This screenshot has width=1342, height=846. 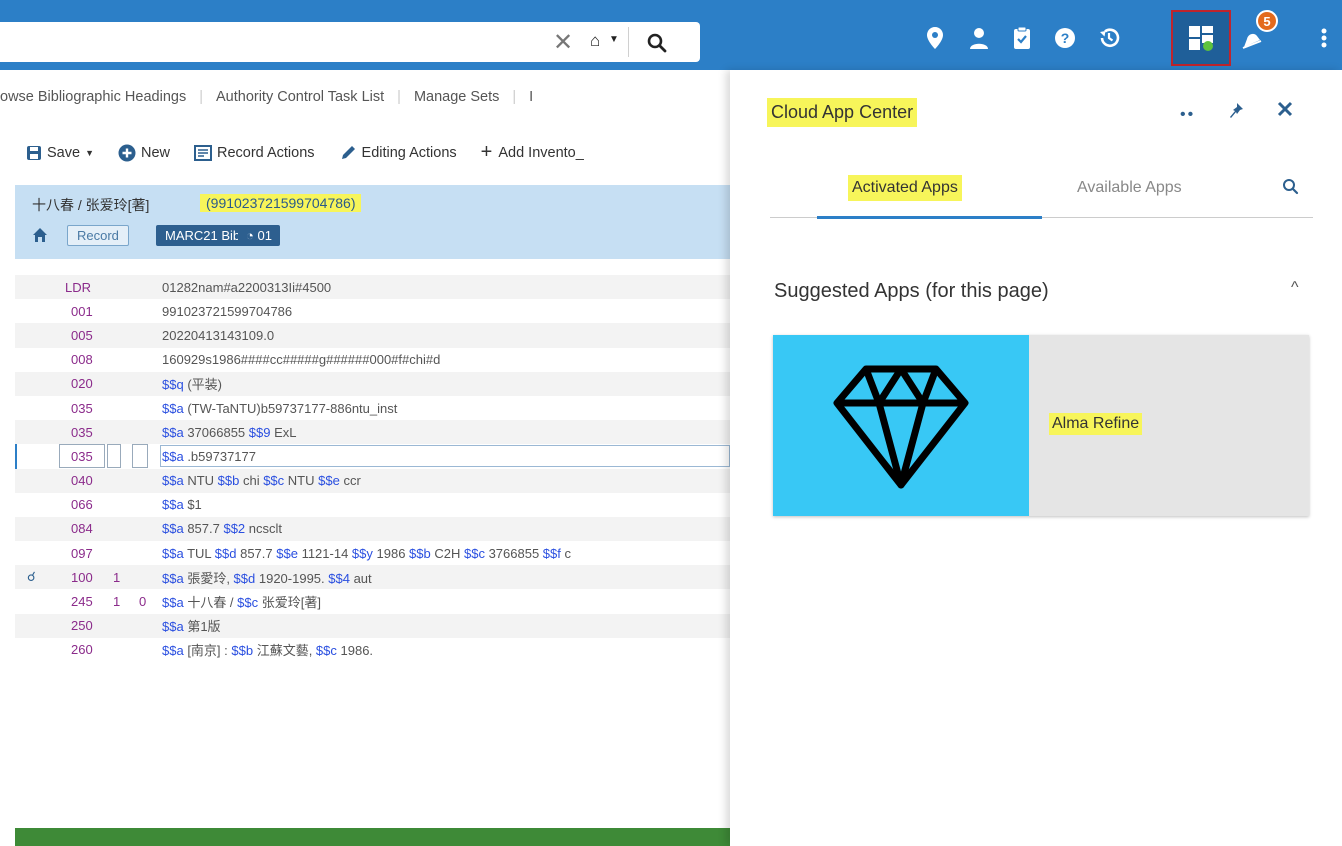 I want to click on app-name: Alma Refine, so click(x=1096, y=424).